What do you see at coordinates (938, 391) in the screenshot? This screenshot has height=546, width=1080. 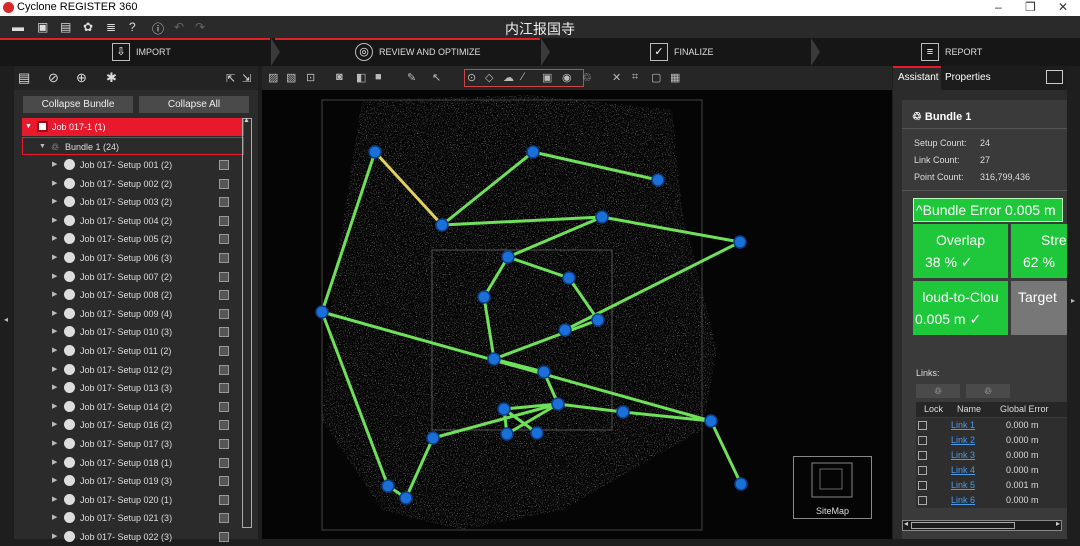 I see `add-link-button: ♲` at bounding box center [938, 391].